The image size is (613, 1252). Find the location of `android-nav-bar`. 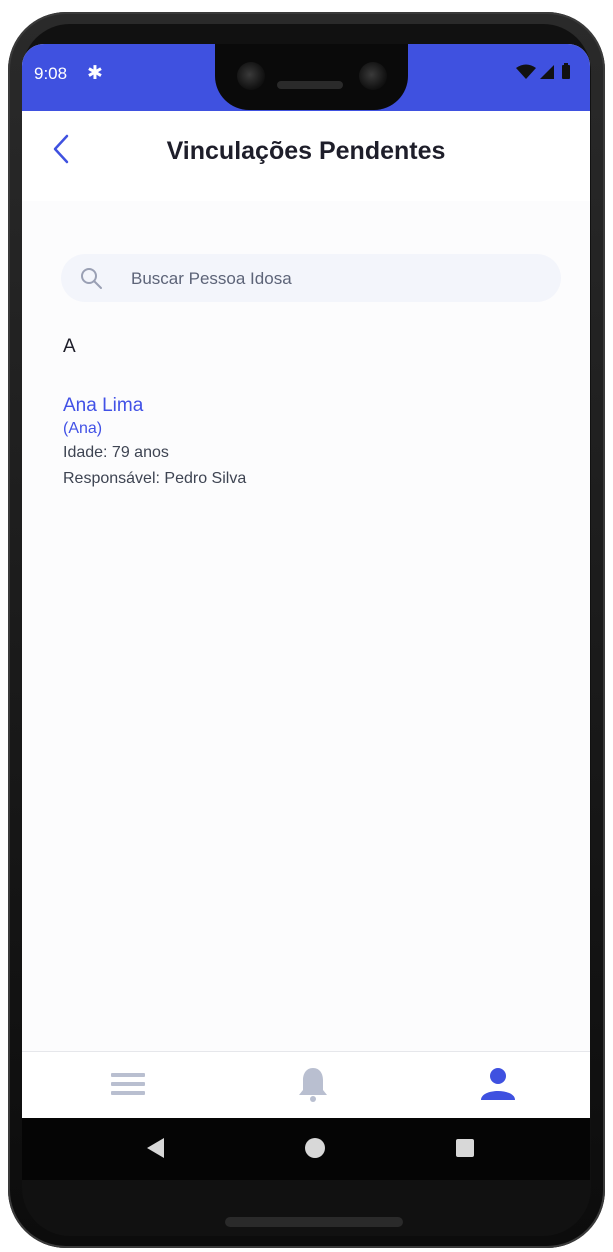

android-nav-bar is located at coordinates (306, 1149).